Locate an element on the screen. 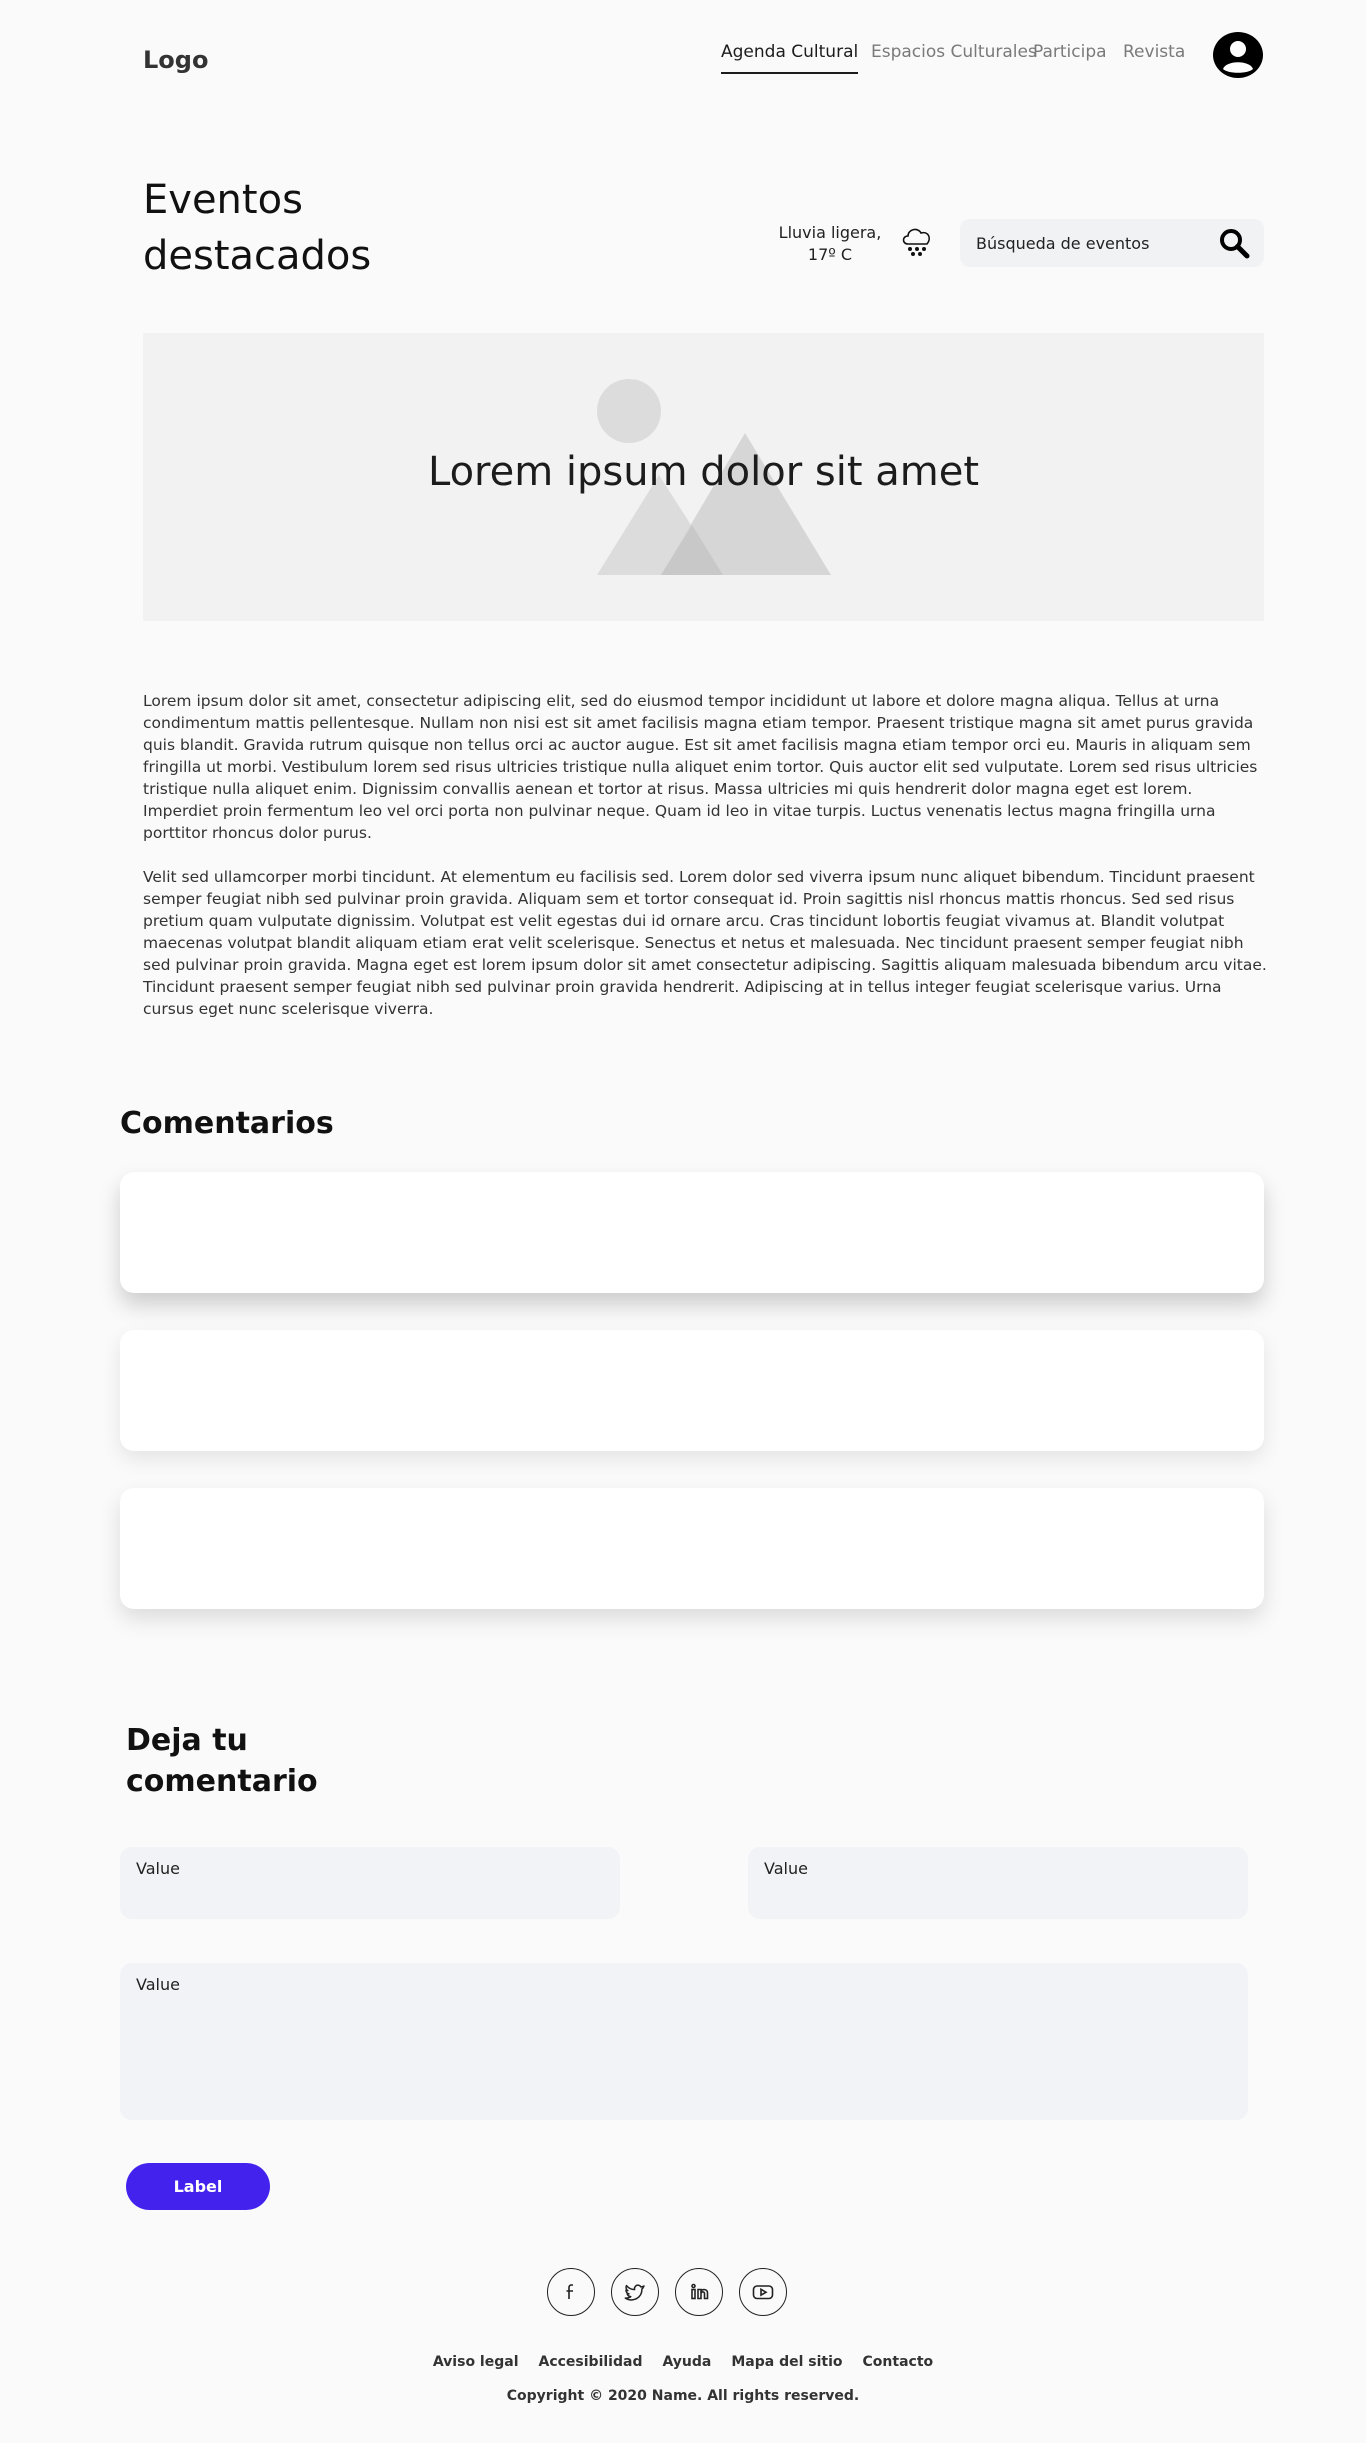 The height and width of the screenshot is (2443, 1366). message-textarea: Value is located at coordinates (684, 2041).